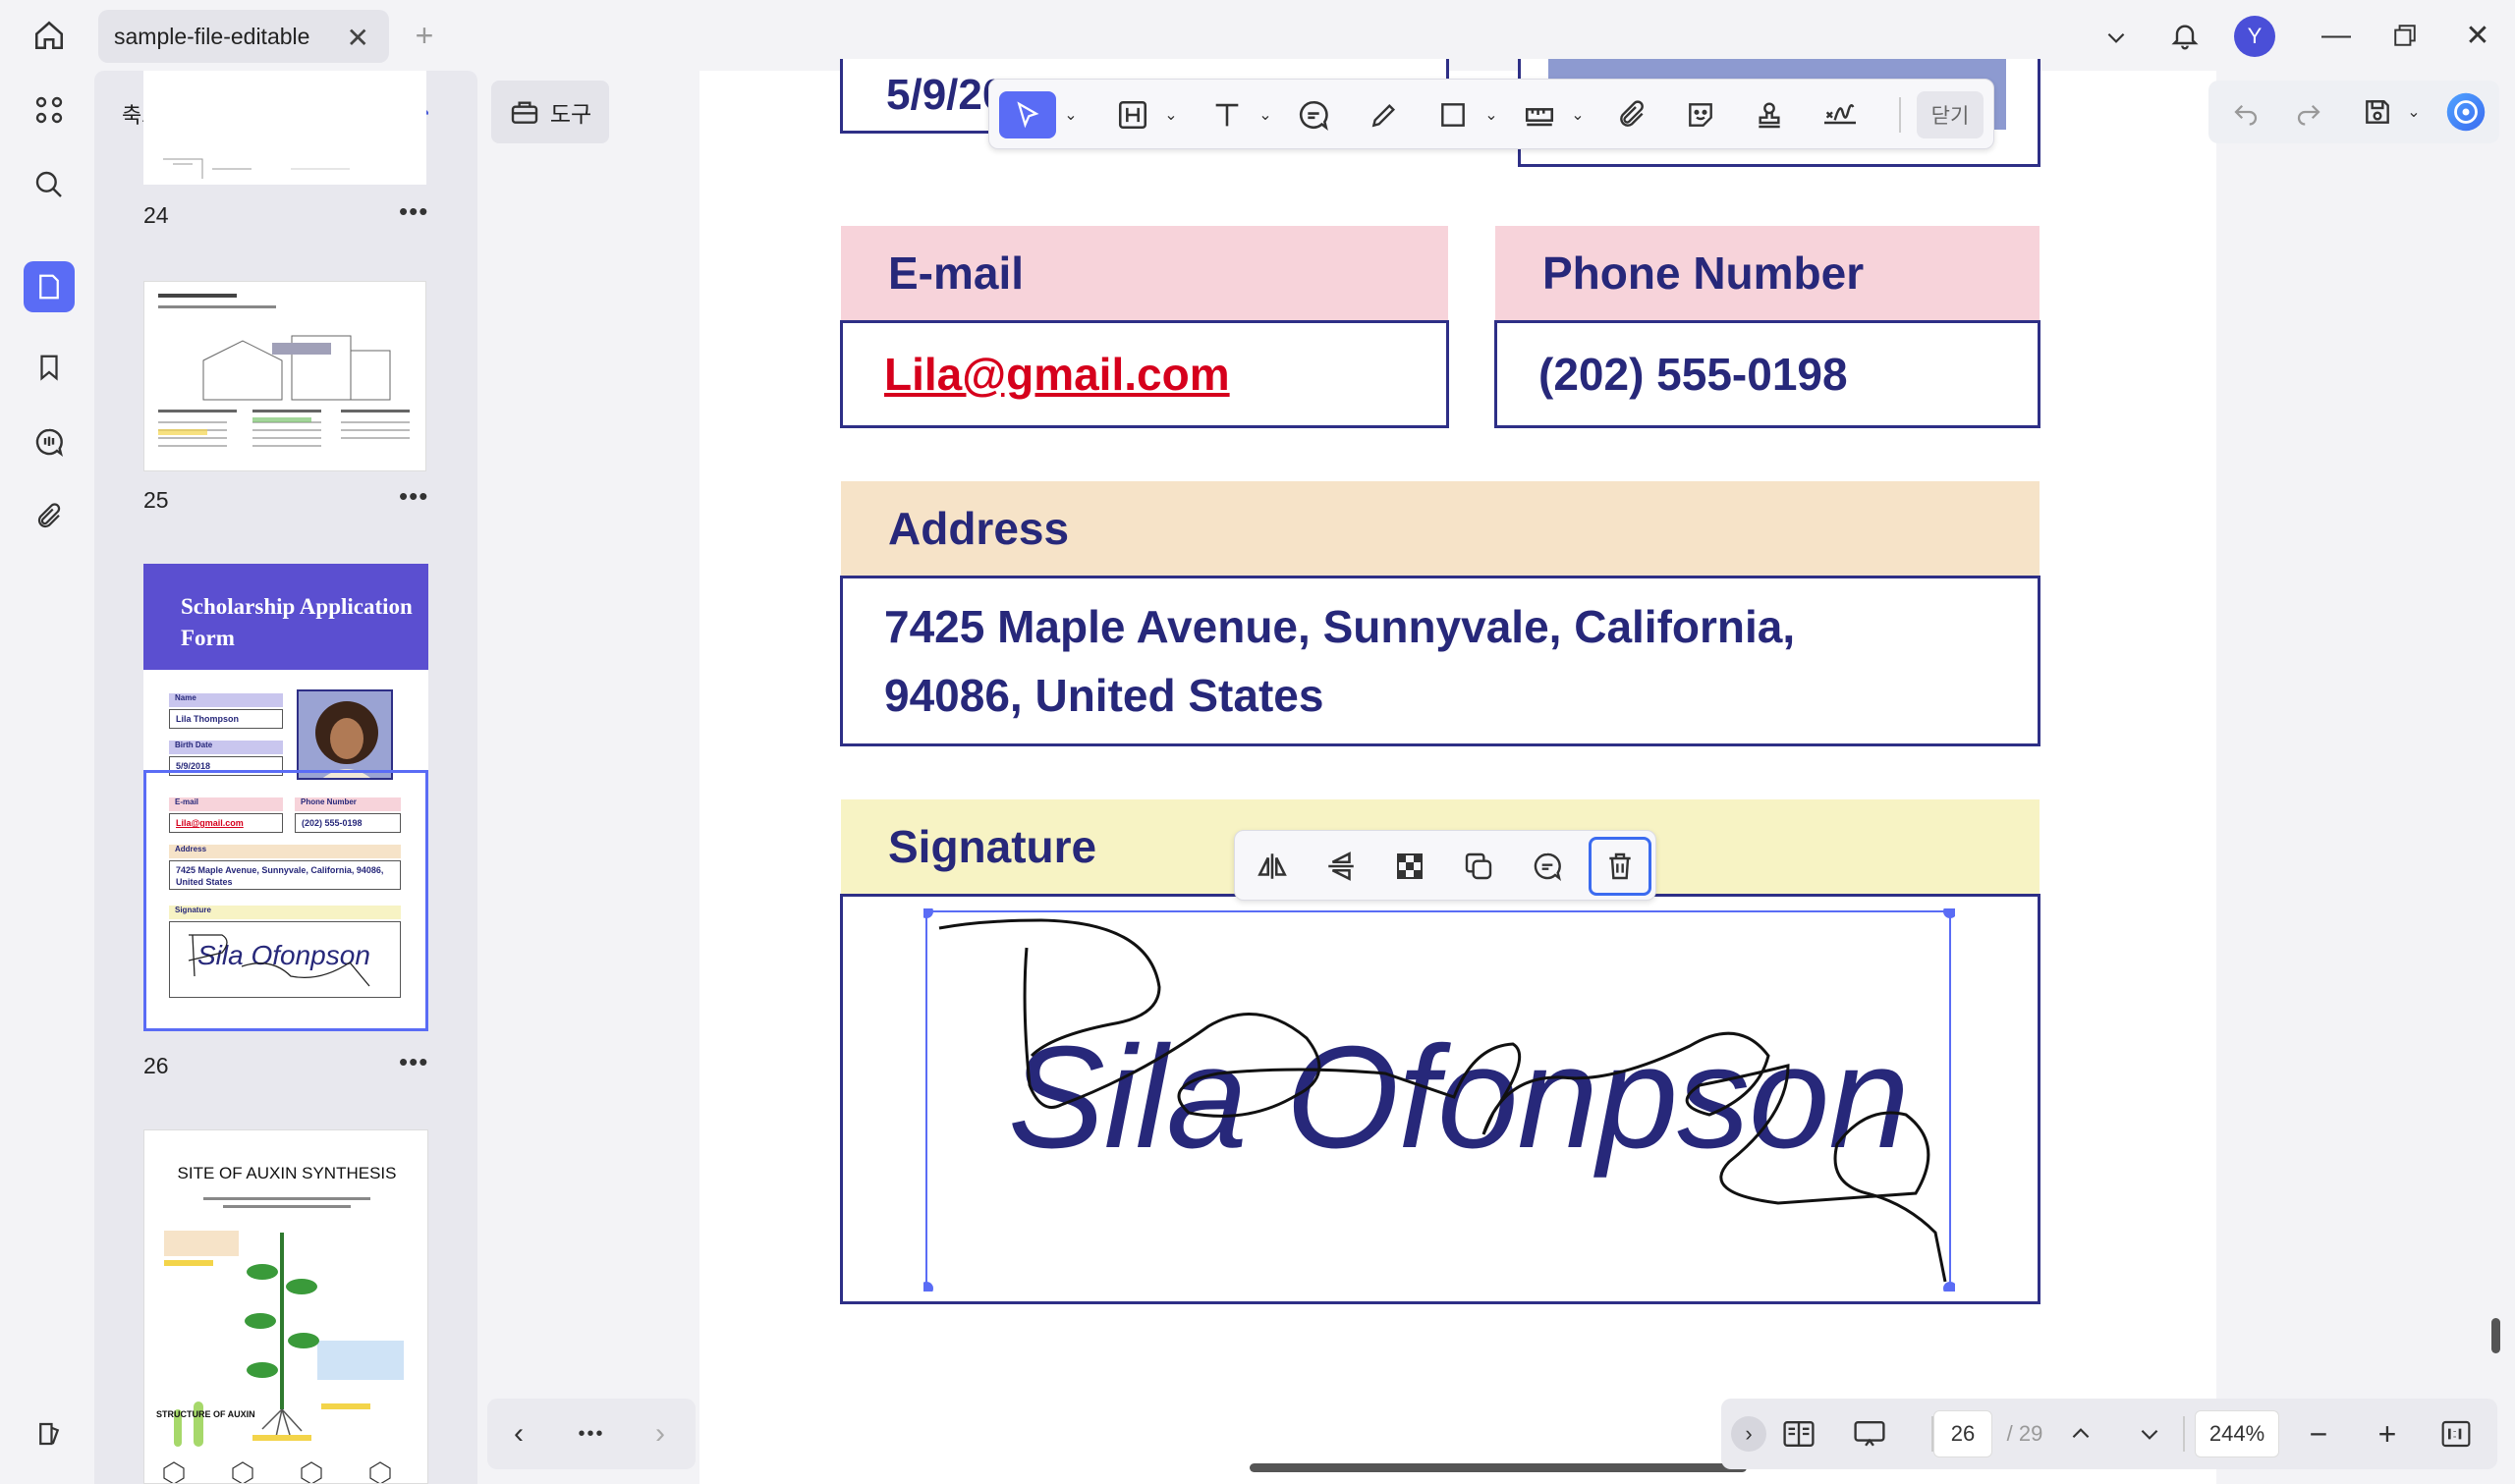 This screenshot has width=2515, height=1484. Describe the element at coordinates (2308, 112) in the screenshot. I see `redo-icon` at that location.